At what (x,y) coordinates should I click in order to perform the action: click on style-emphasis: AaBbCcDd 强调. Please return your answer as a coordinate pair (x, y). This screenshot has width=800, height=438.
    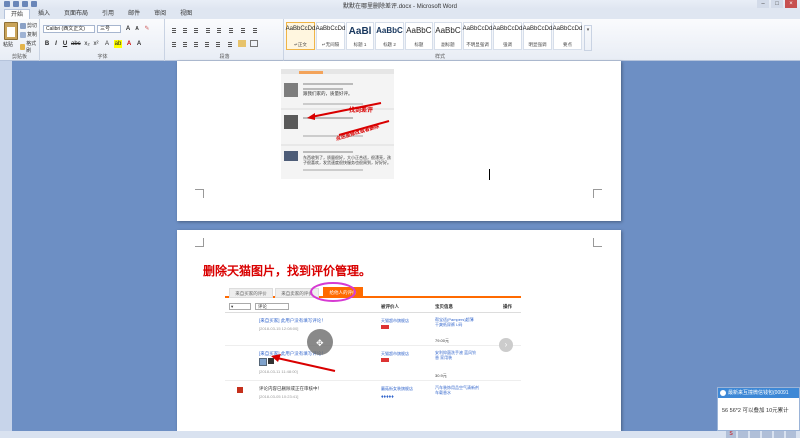
    Looking at the image, I should click on (507, 36).